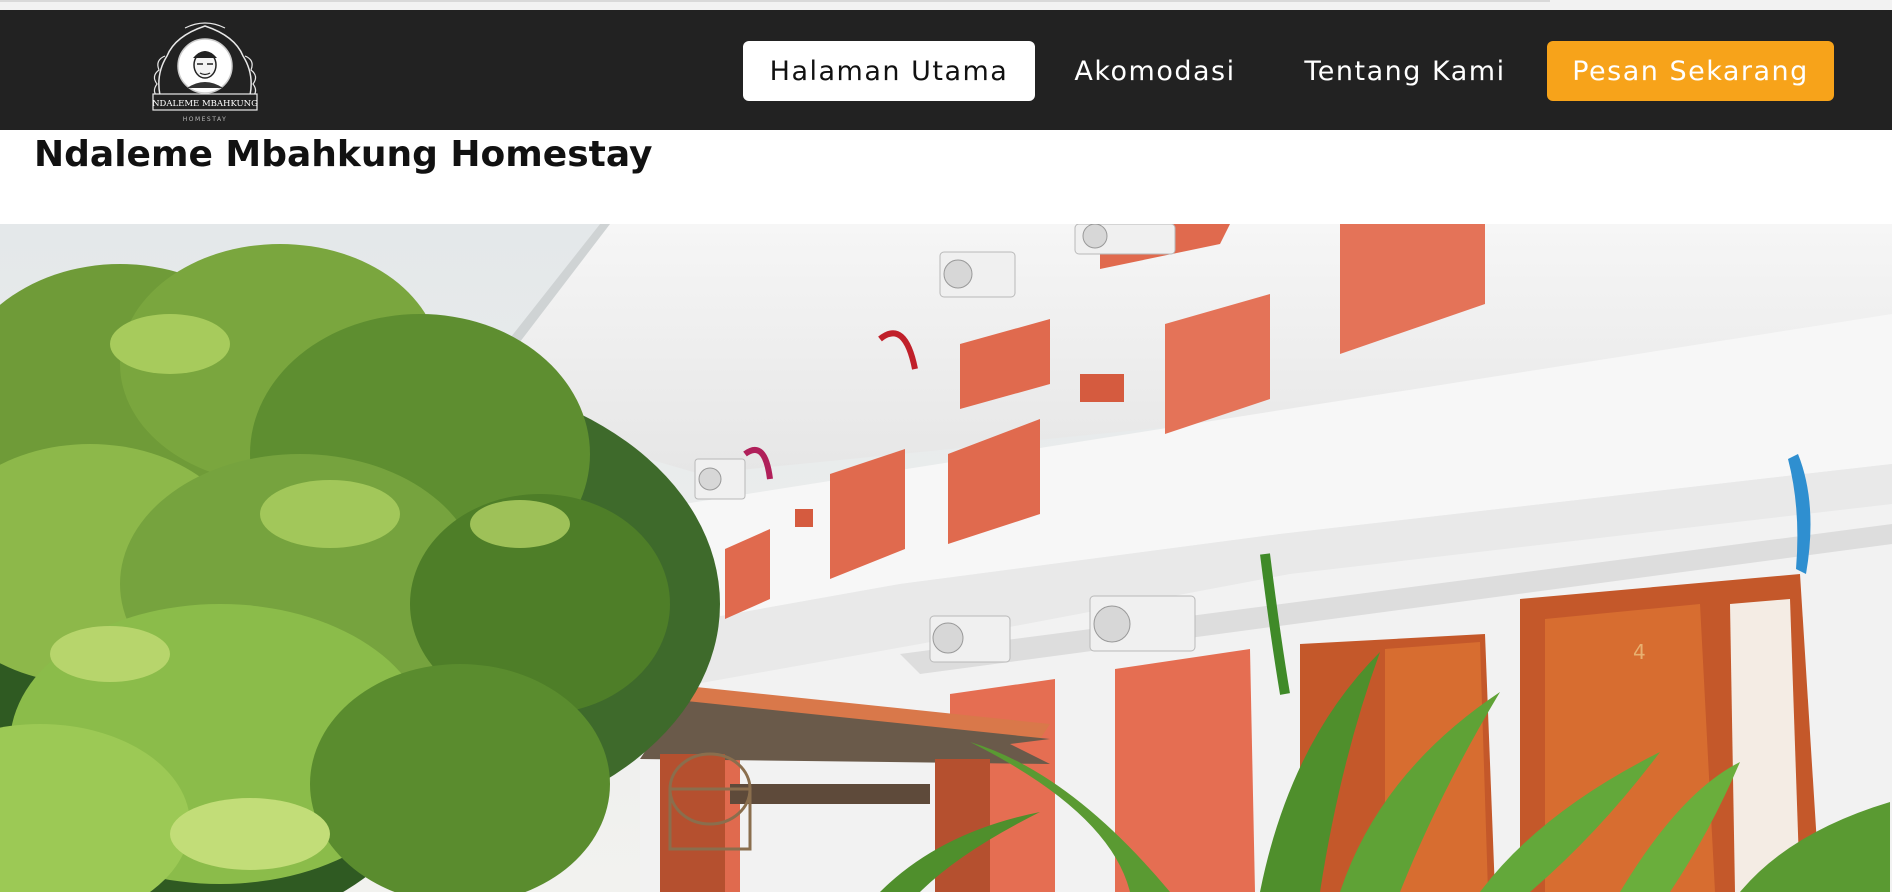 Image resolution: width=1892 pixels, height=892 pixels. What do you see at coordinates (1405, 71) in the screenshot?
I see `nav-item-tentang-kami: Tentang Kami` at bounding box center [1405, 71].